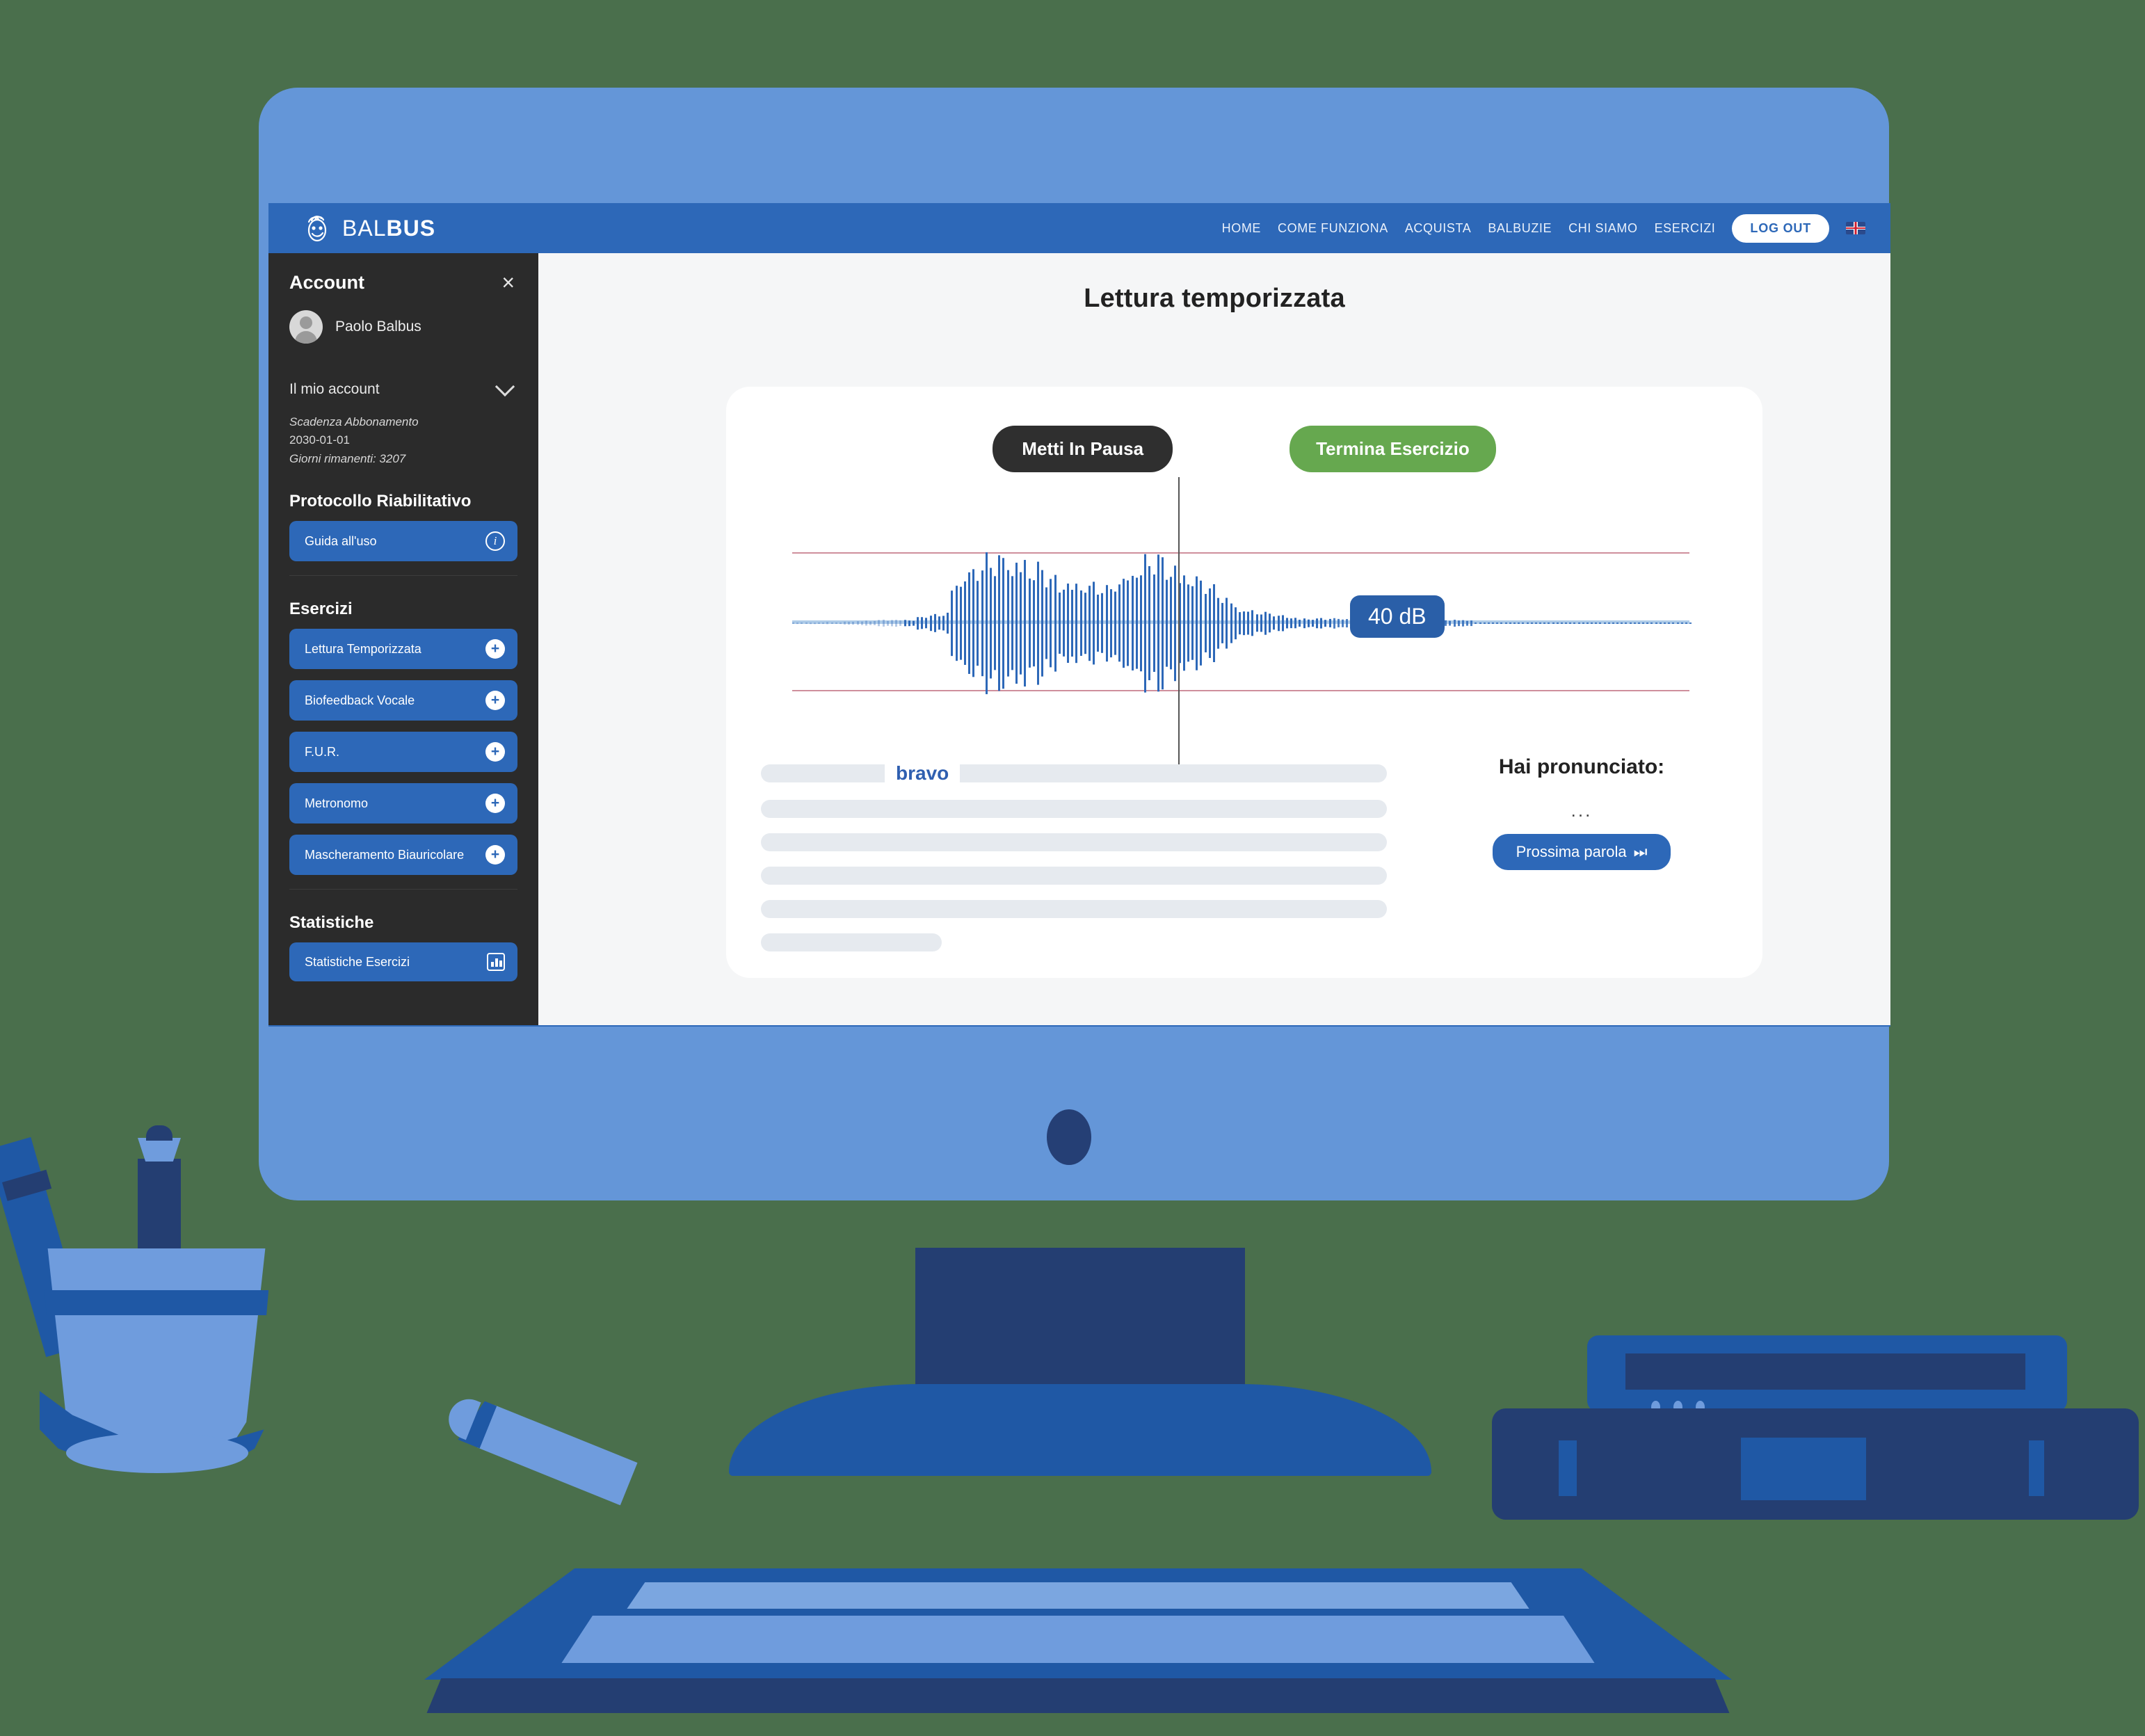 The image size is (2145, 1736). I want to click on subscription-date: 2030-01-01, so click(319, 440).